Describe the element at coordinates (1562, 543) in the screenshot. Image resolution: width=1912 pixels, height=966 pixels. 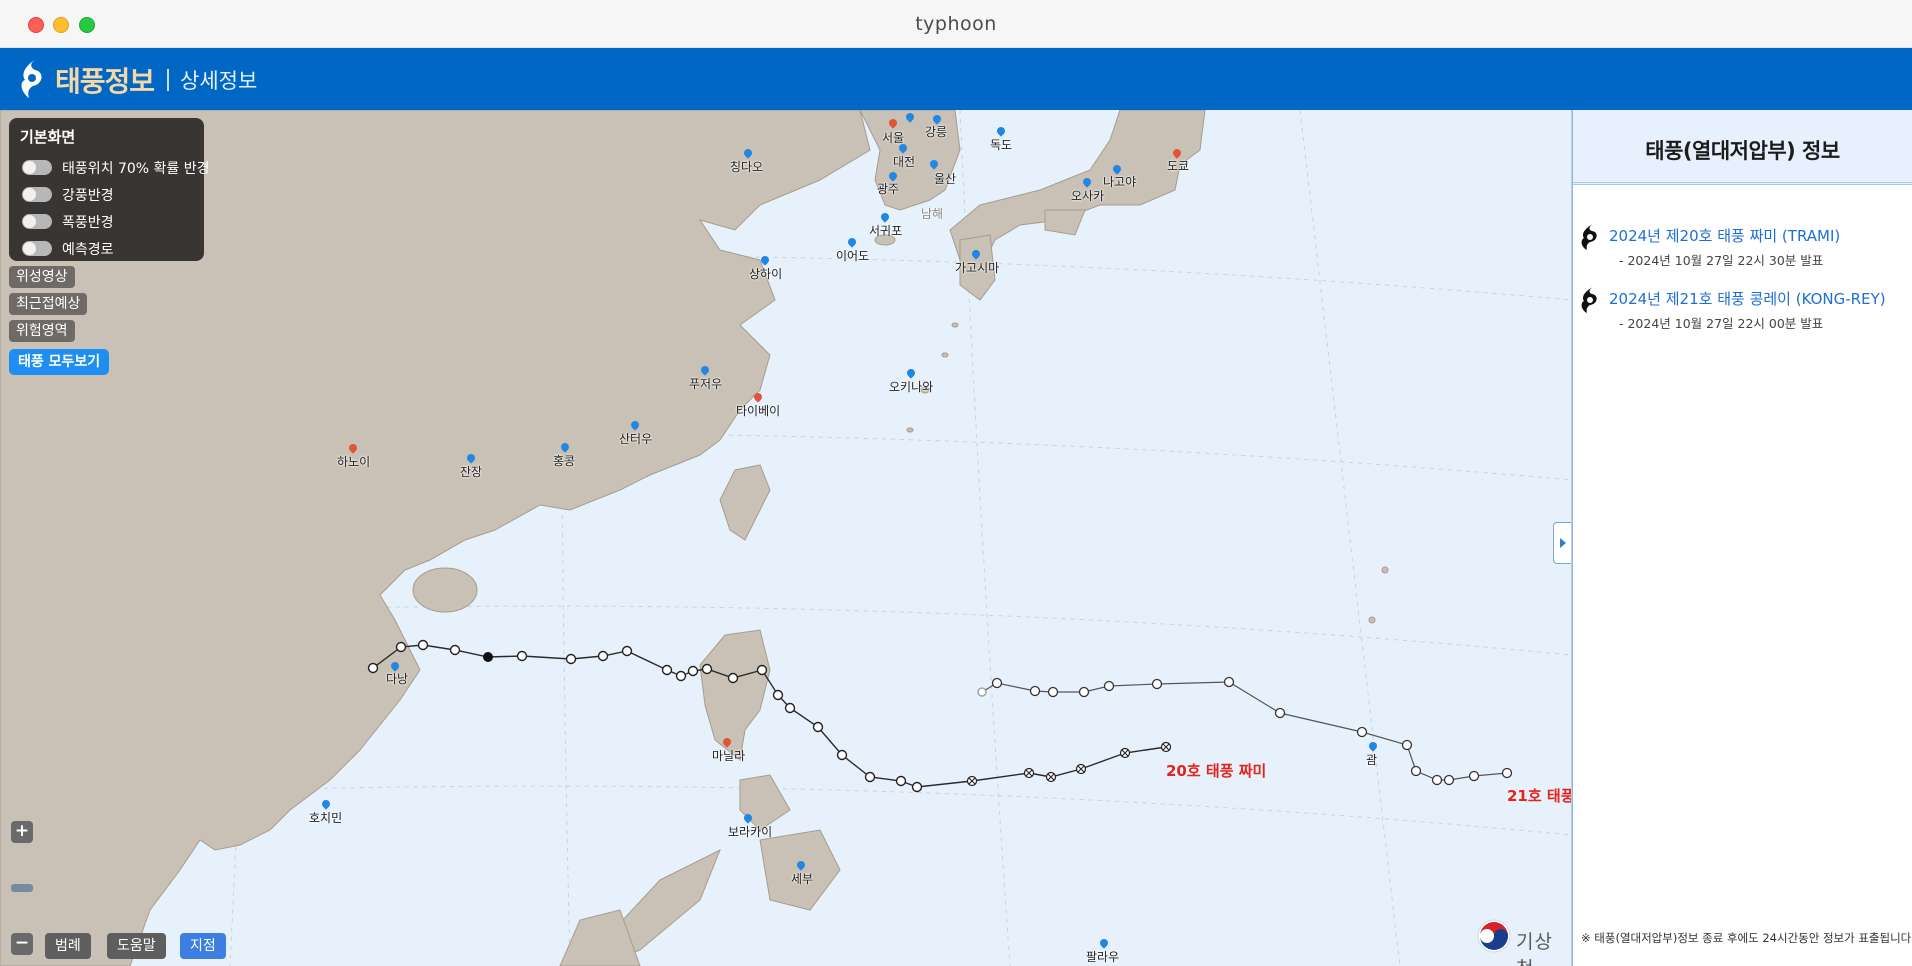
I see `panel-collapse-toggle` at that location.